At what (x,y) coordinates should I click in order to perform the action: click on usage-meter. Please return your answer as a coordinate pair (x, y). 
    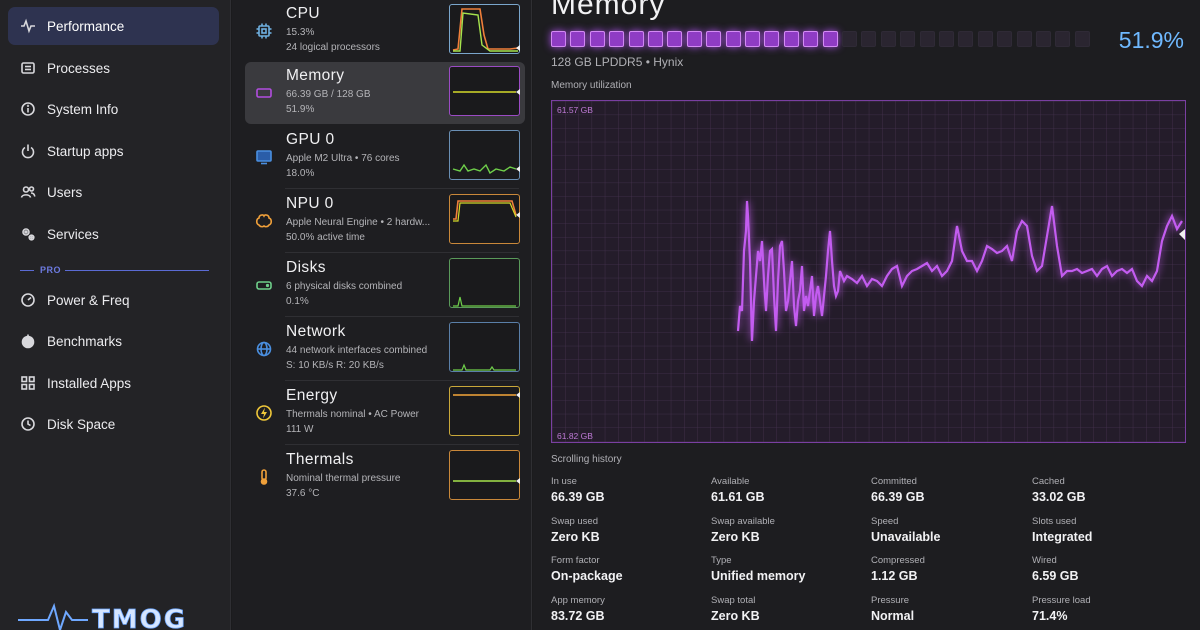
    Looking at the image, I should click on (821, 39).